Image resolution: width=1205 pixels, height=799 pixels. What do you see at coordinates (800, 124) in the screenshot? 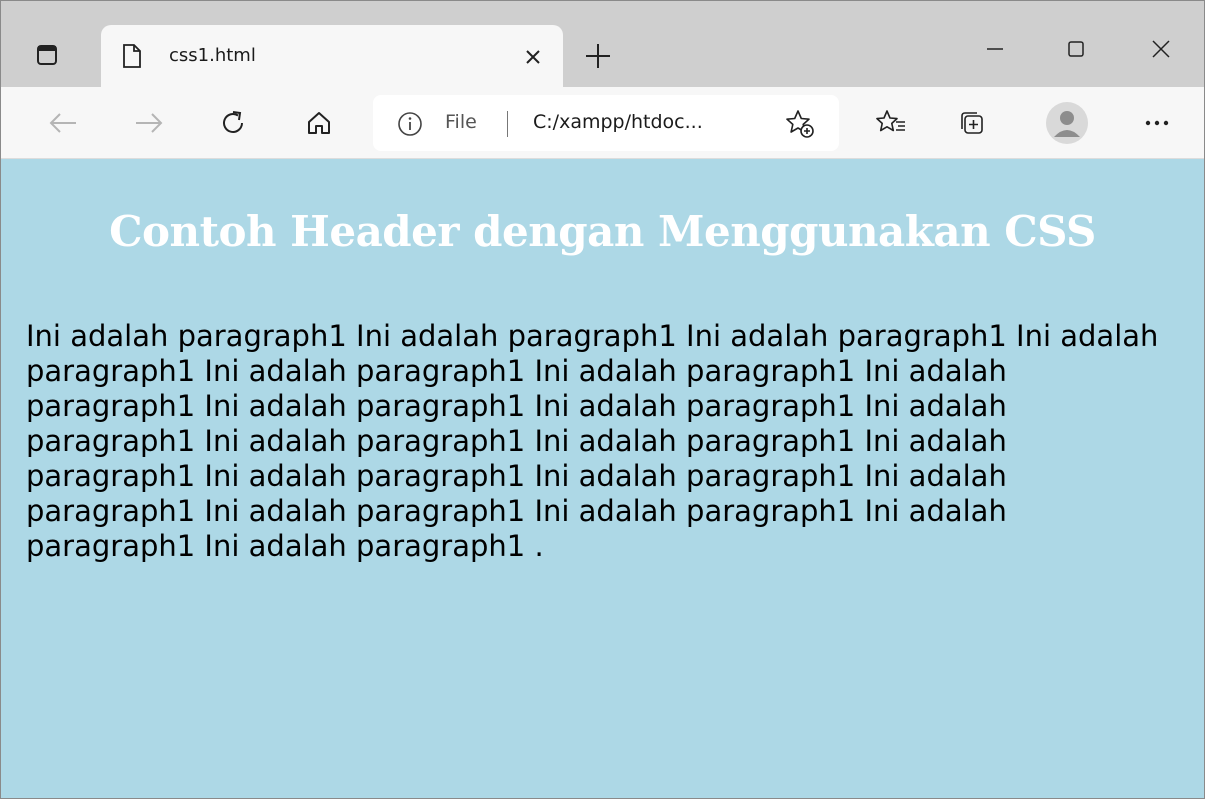
I see `add-favorite-icon` at bounding box center [800, 124].